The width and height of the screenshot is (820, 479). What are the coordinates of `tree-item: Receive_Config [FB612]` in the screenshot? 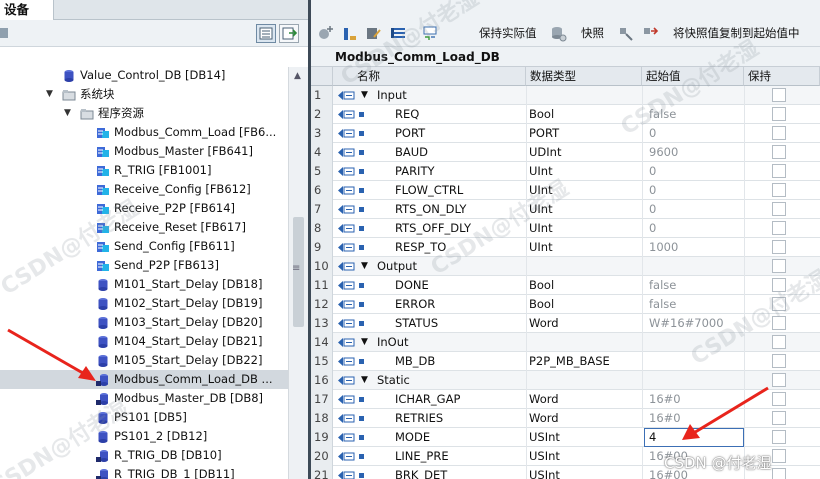 It's located at (144, 189).